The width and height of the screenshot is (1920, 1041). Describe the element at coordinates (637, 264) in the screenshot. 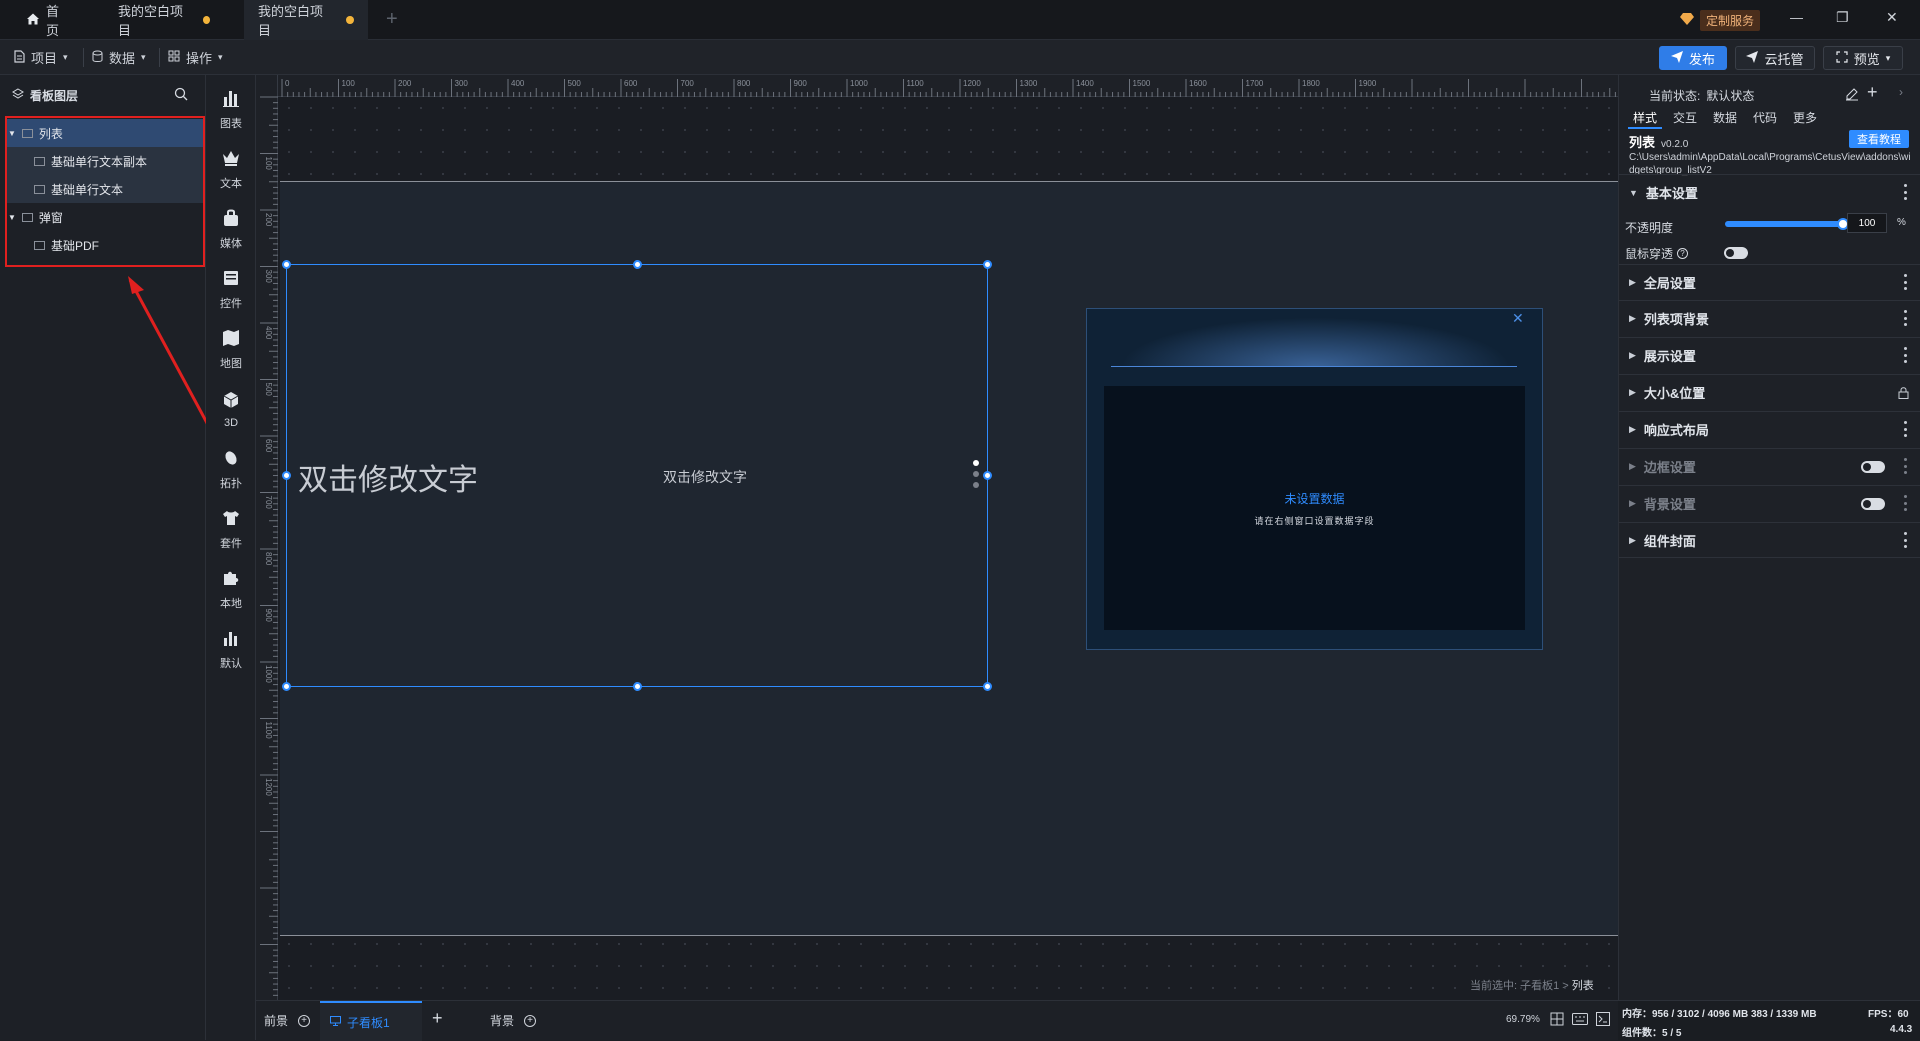

I see `resize-handle-t` at that location.